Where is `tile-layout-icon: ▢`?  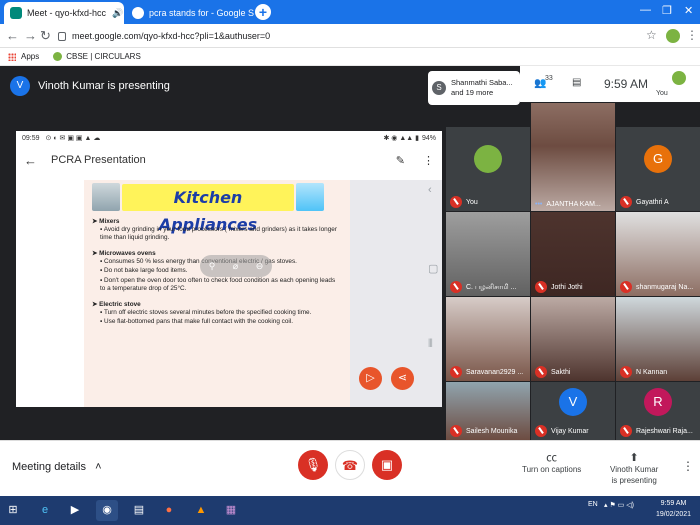
tile-layout-icon: ▢ is located at coordinates (433, 268).